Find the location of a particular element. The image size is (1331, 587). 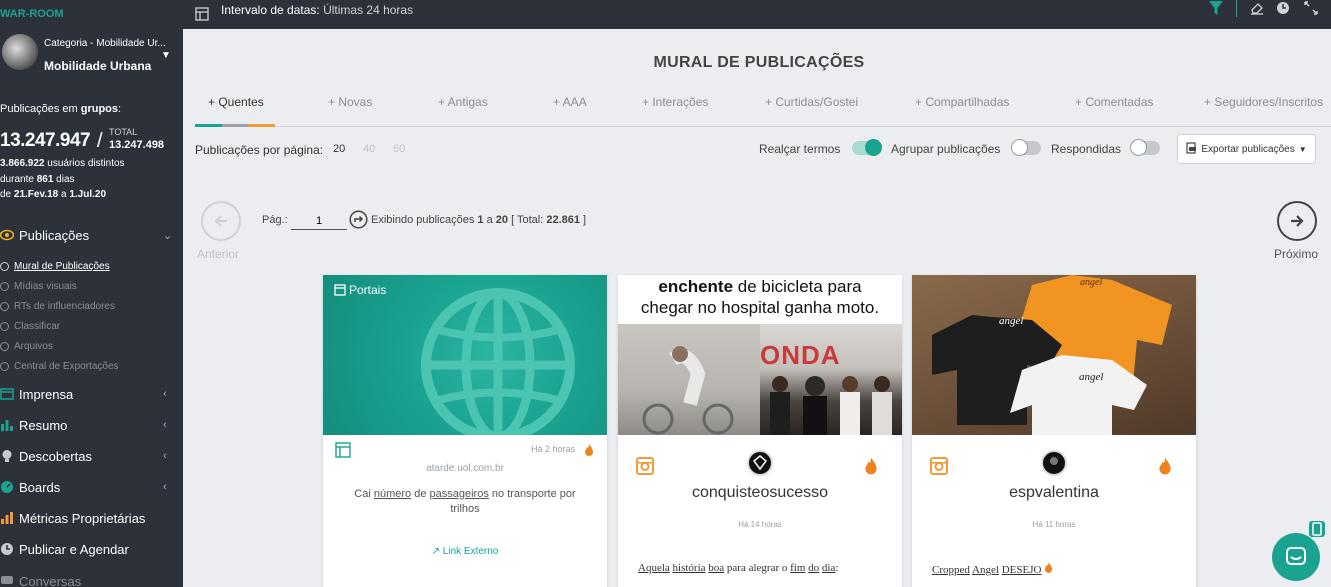

tab-quentes: + Quentes is located at coordinates (236, 102).